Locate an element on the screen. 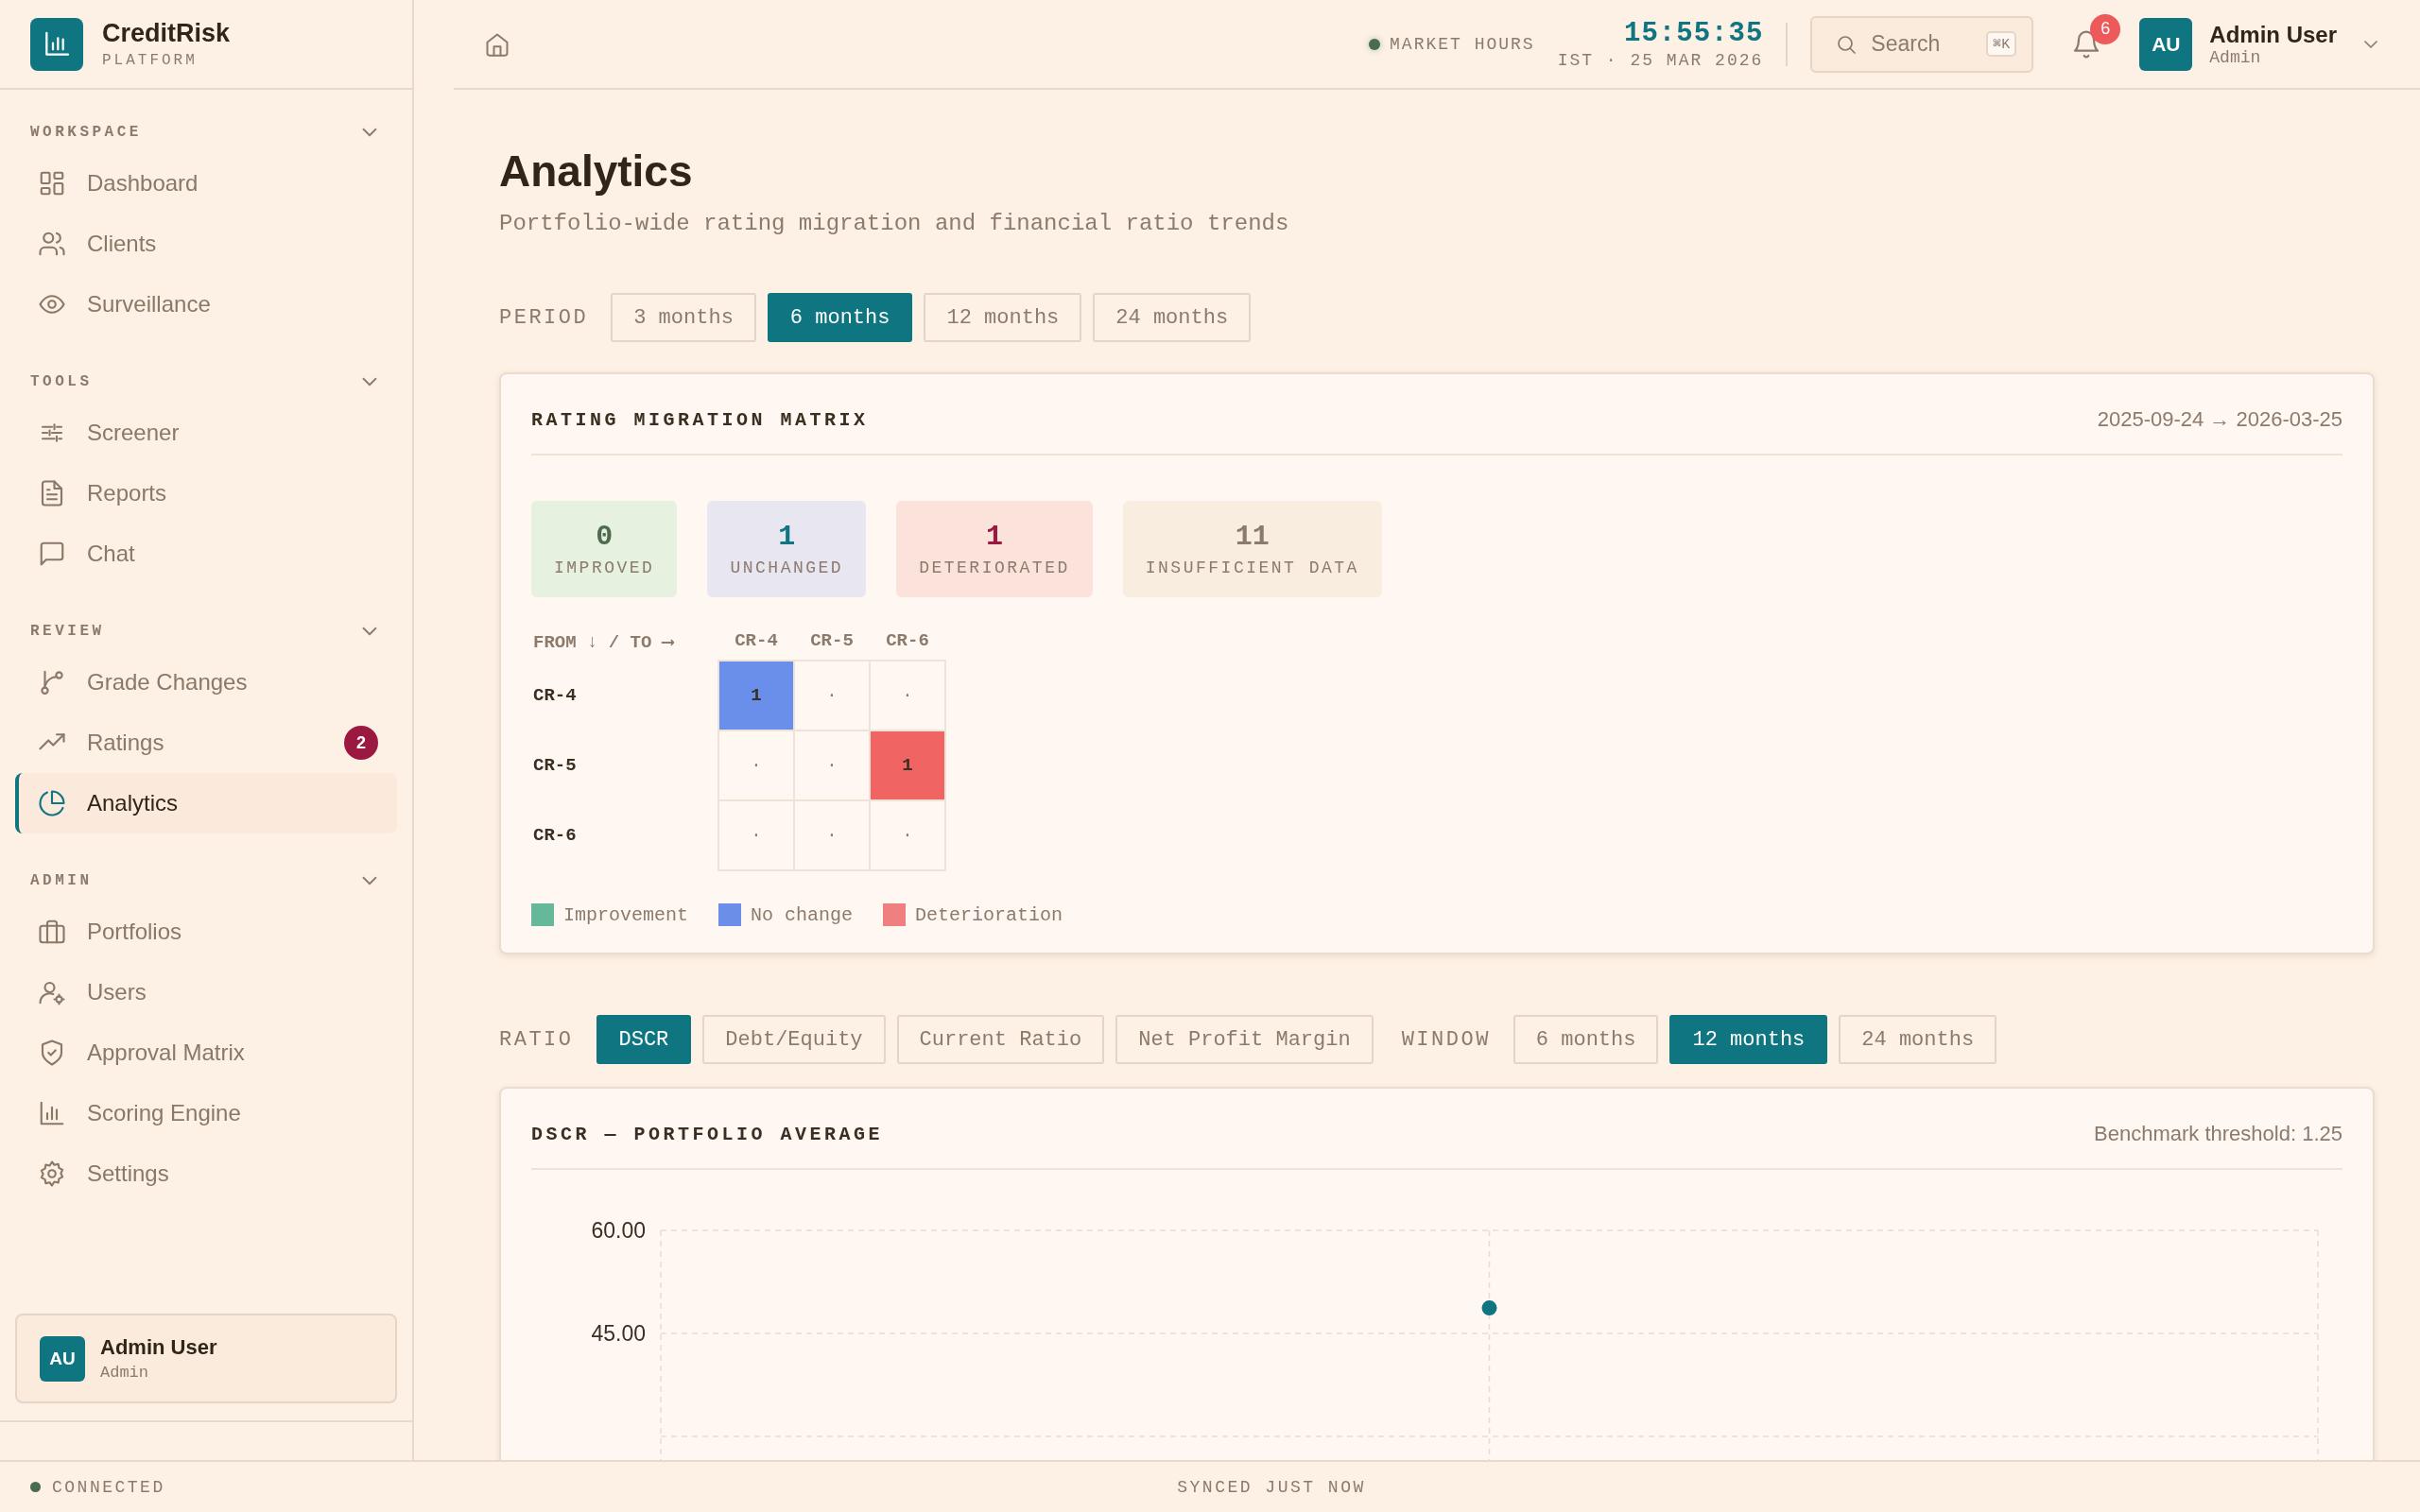 This screenshot has width=2420, height=1512. window-option-button: 6 months is located at coordinates (1585, 1039).